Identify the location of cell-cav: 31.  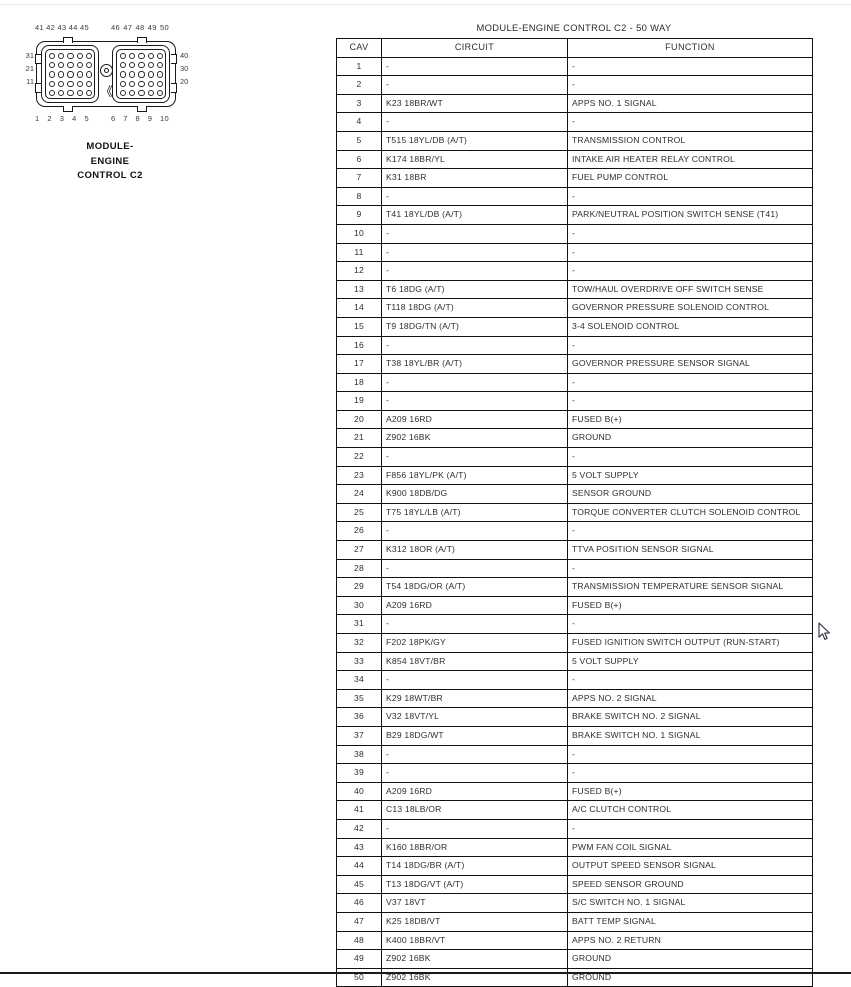
(359, 624).